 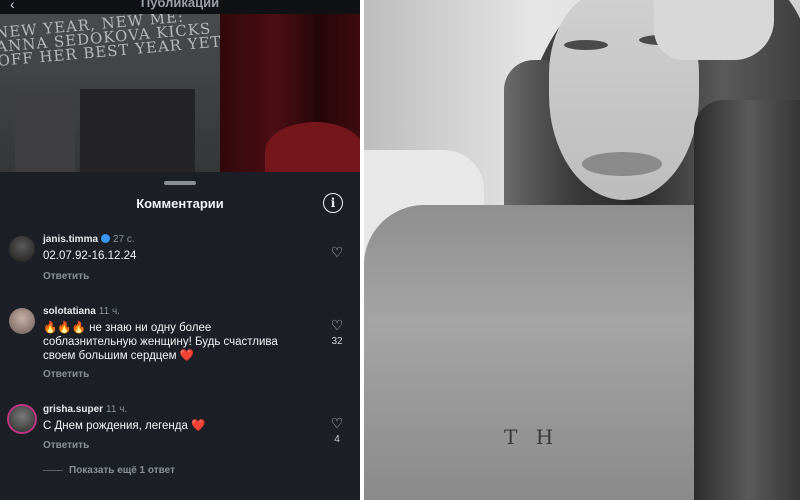 I want to click on page-title: Публикации, so click(x=180, y=5).